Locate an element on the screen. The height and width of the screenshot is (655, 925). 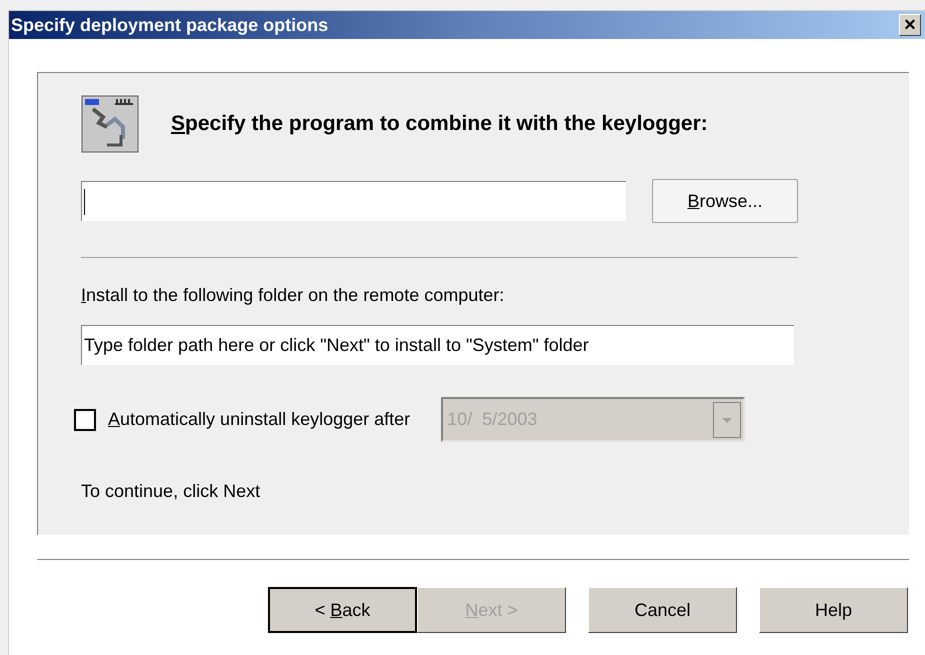
dialog-button: Help is located at coordinates (833, 610).